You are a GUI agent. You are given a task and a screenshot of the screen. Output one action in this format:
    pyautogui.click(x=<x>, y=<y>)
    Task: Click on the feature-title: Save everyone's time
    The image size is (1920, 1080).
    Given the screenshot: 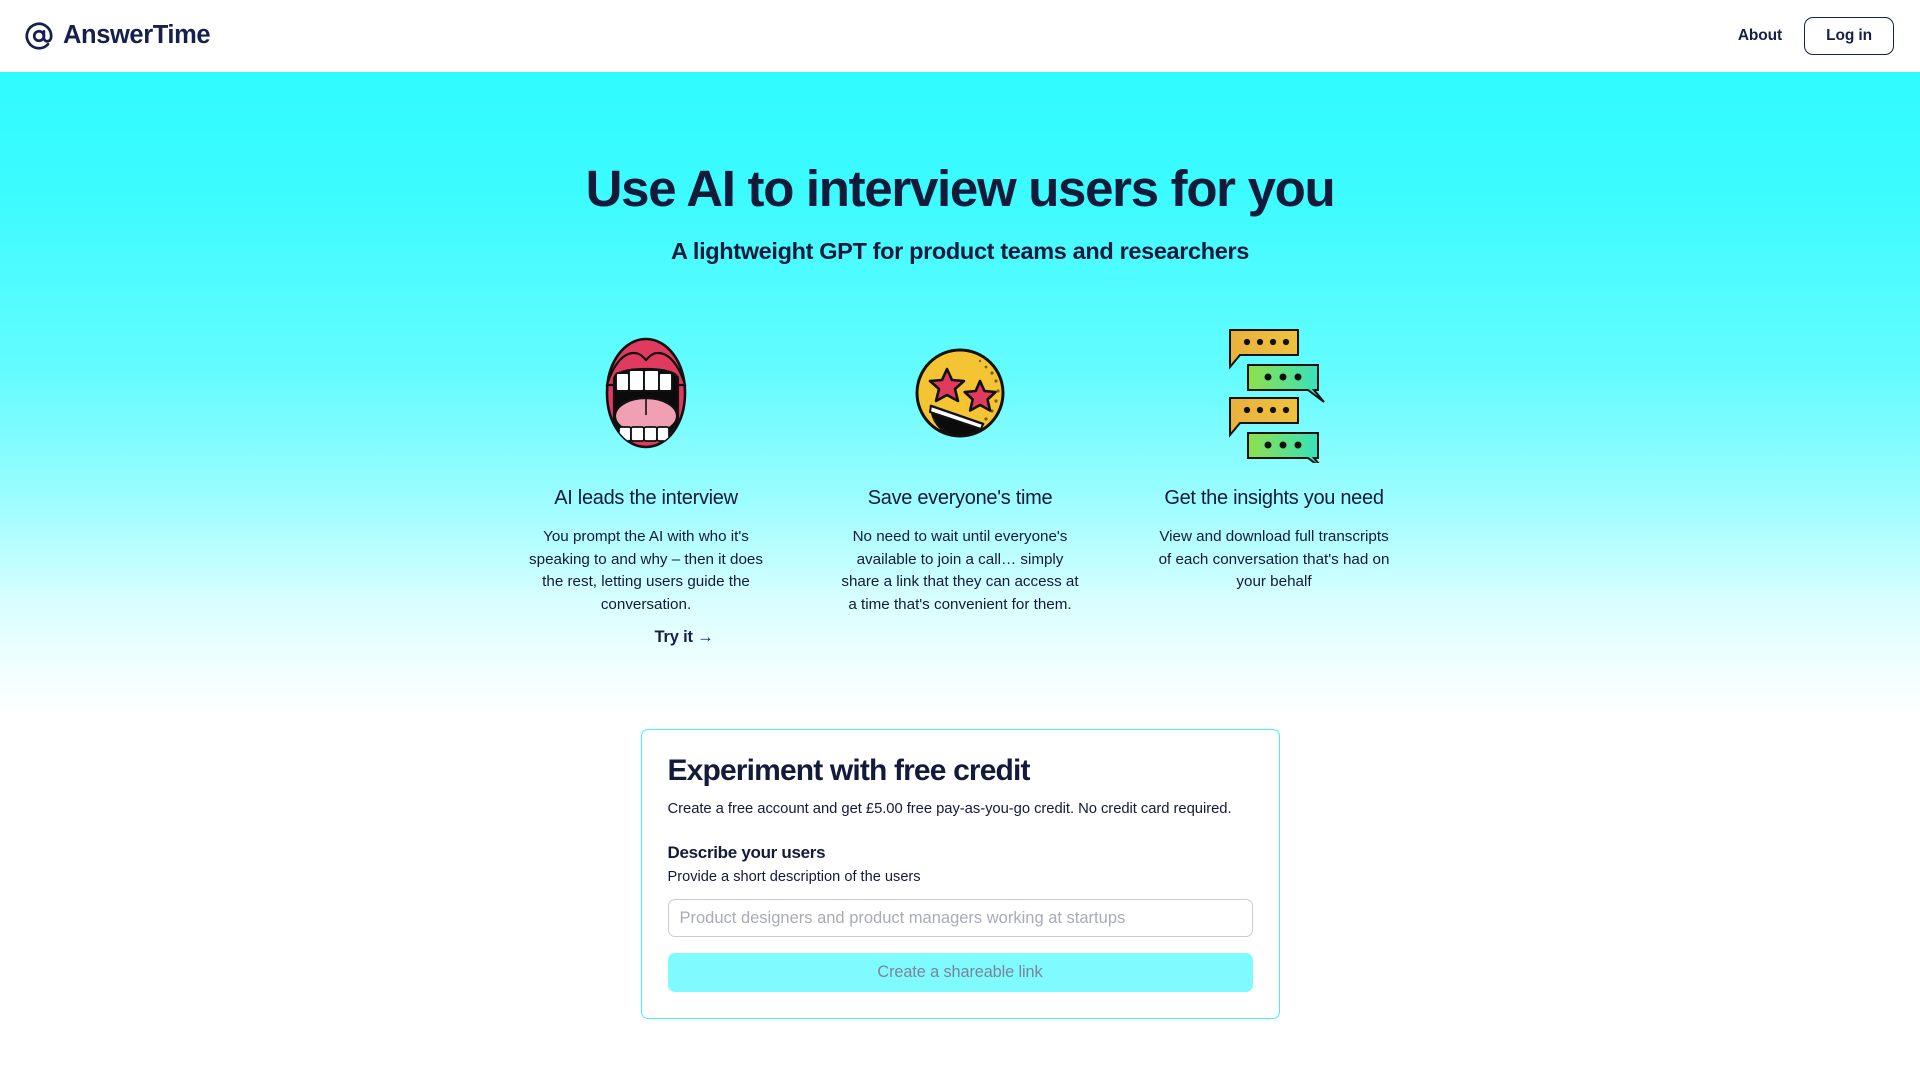 What is the action you would take?
    pyautogui.click(x=960, y=498)
    